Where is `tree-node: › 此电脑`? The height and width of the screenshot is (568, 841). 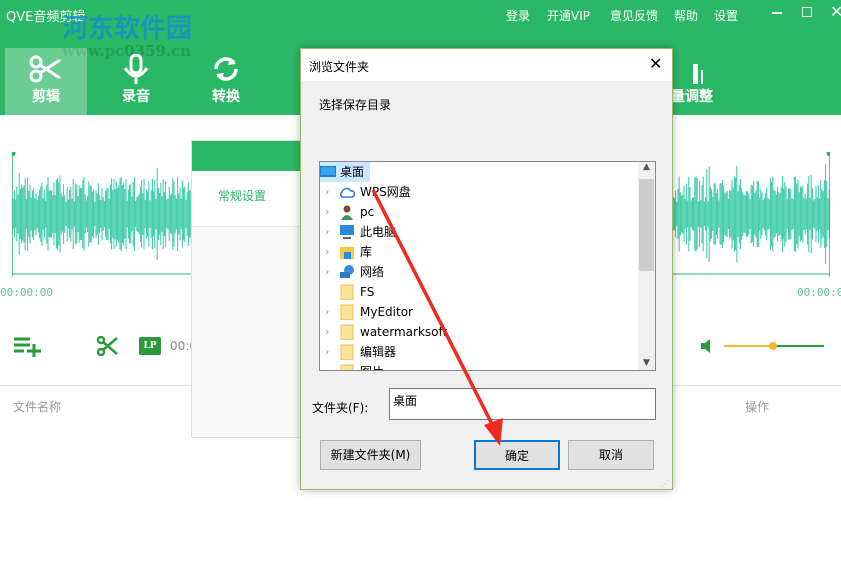
tree-node: › 此电脑 is located at coordinates (480, 232).